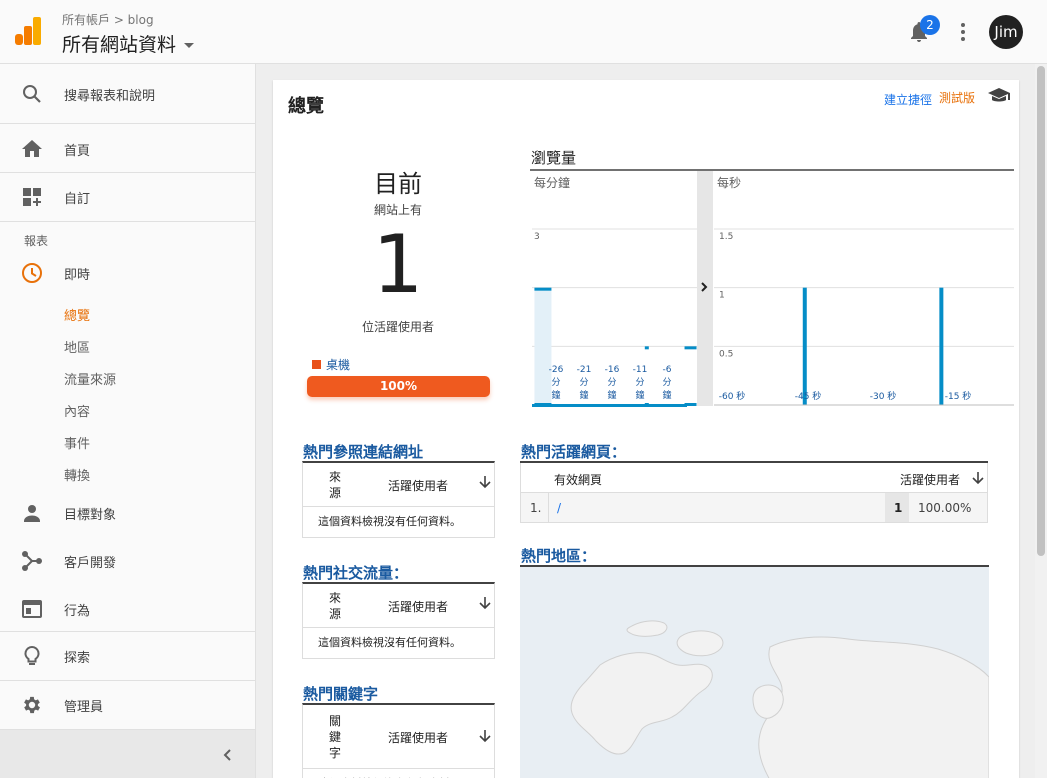 The image size is (1047, 778). What do you see at coordinates (389, 521) in the screenshot?
I see `empty-message: 這個資料檢視沒有任何資料。` at bounding box center [389, 521].